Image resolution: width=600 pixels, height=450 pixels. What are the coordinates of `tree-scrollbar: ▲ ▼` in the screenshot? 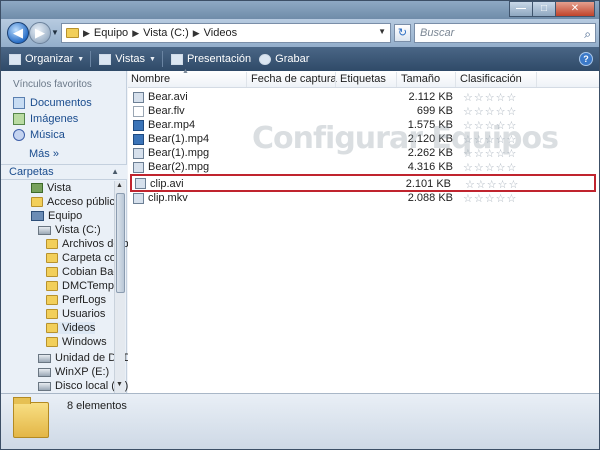 It's located at (119, 287).